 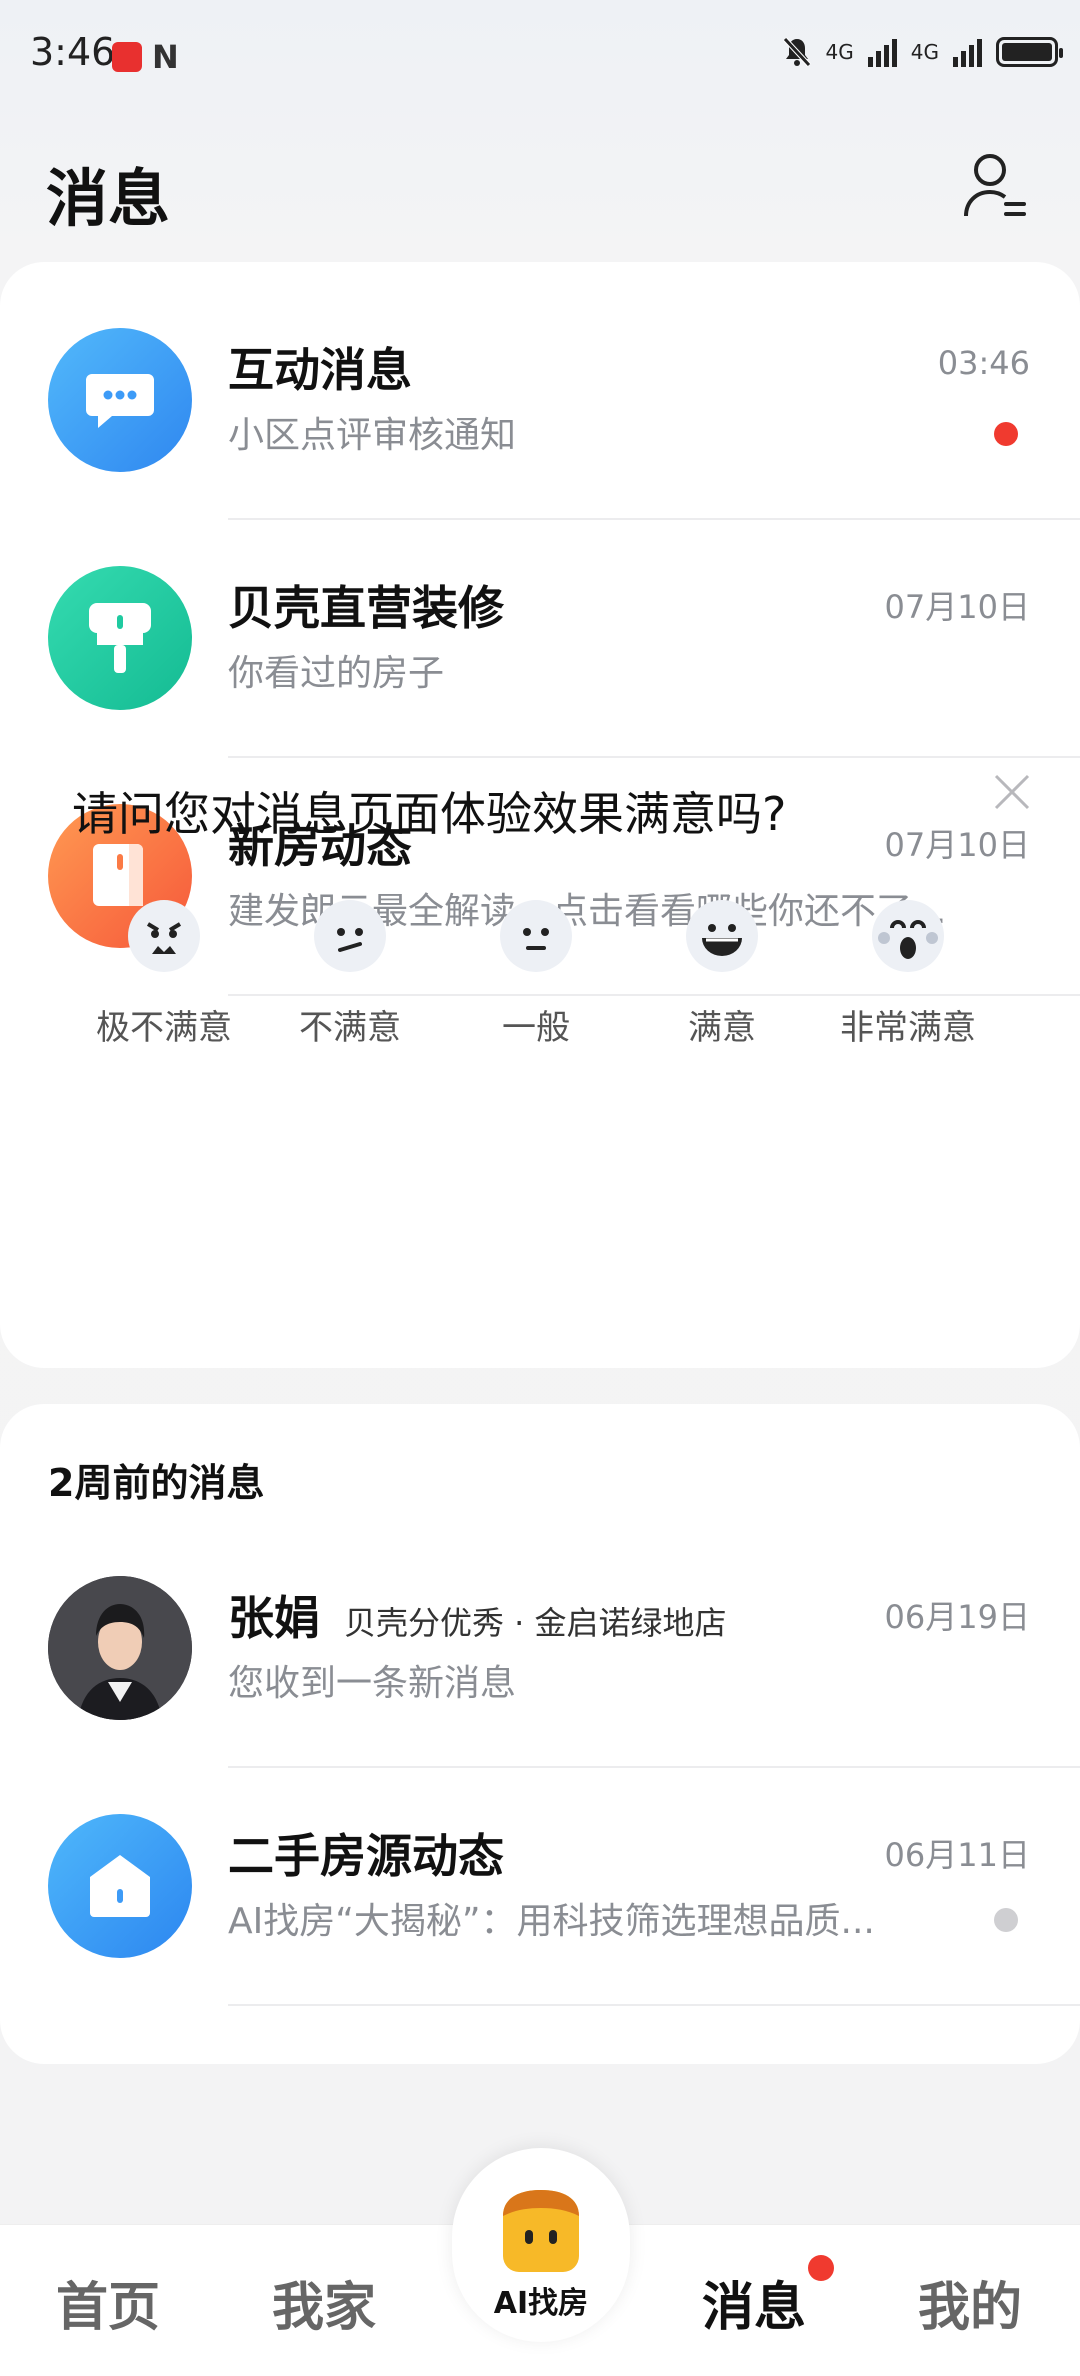 I want to click on message-title: 互动消息, so click(x=320, y=370).